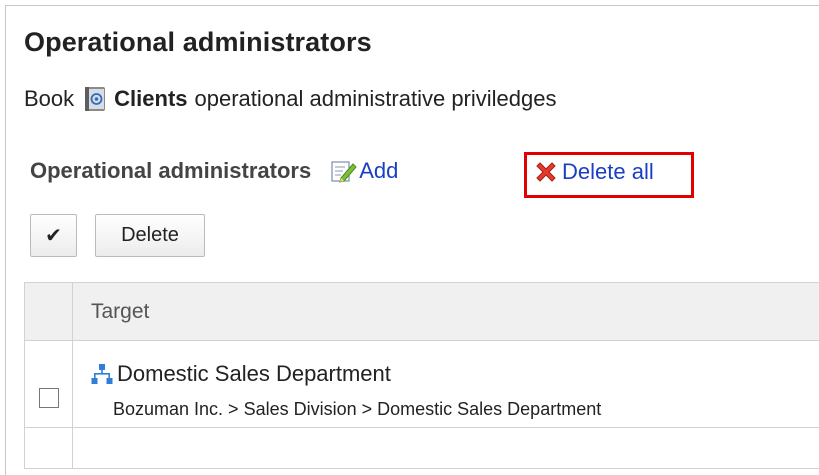 Image resolution: width=819 pixels, height=475 pixels. Describe the element at coordinates (53, 235) in the screenshot. I see `select-all-button: ✔` at that location.